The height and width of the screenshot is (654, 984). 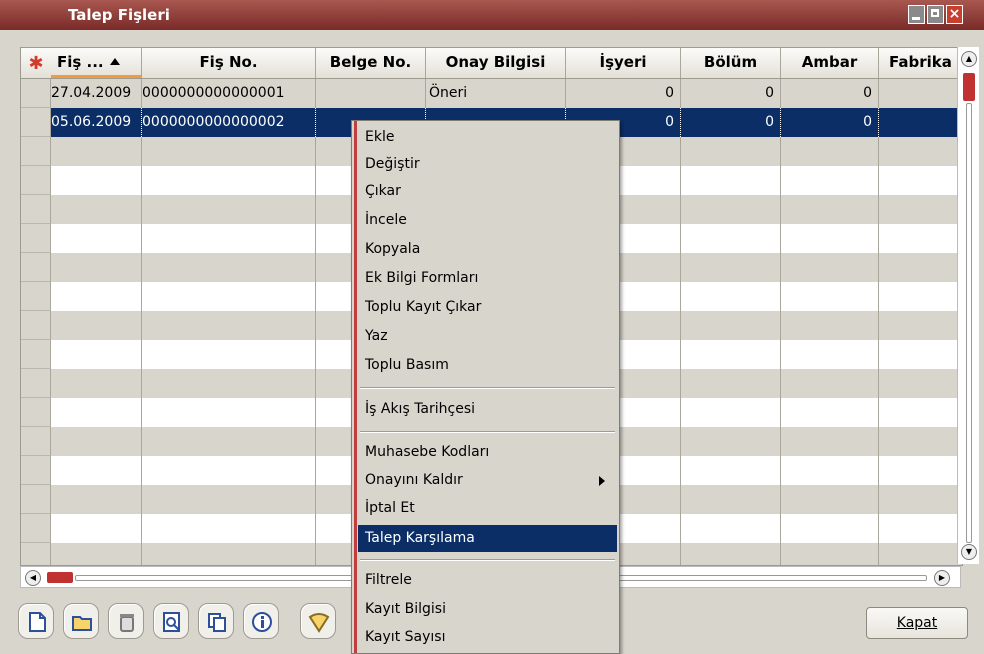 What do you see at coordinates (954, 14) in the screenshot?
I see `close-window-button: ×` at bounding box center [954, 14].